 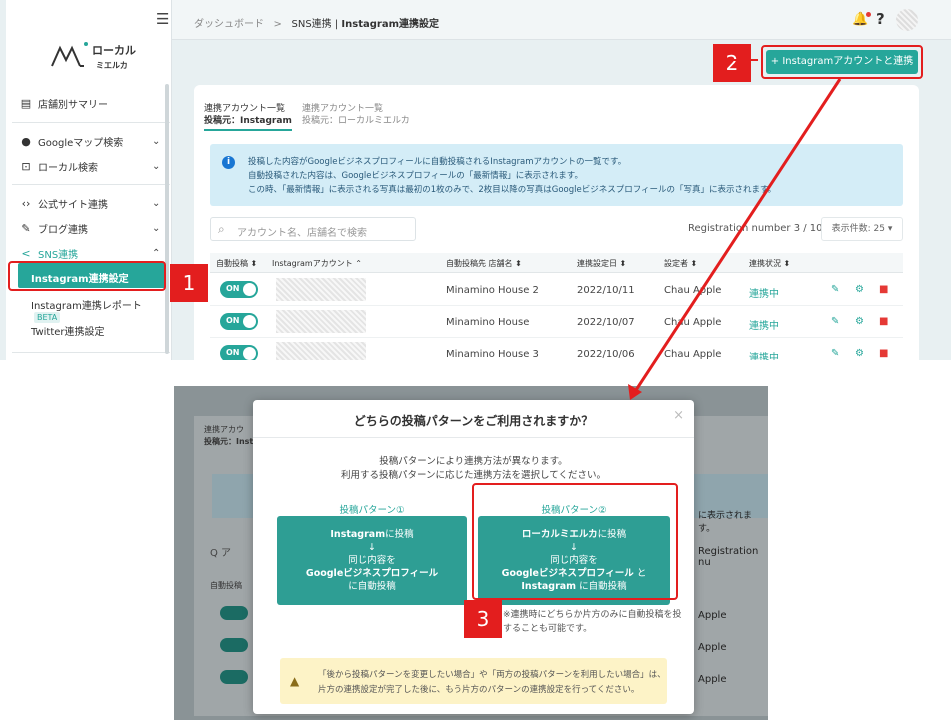 I want to click on sidebar-item-label: Instagram連携レポート, so click(x=86, y=306).